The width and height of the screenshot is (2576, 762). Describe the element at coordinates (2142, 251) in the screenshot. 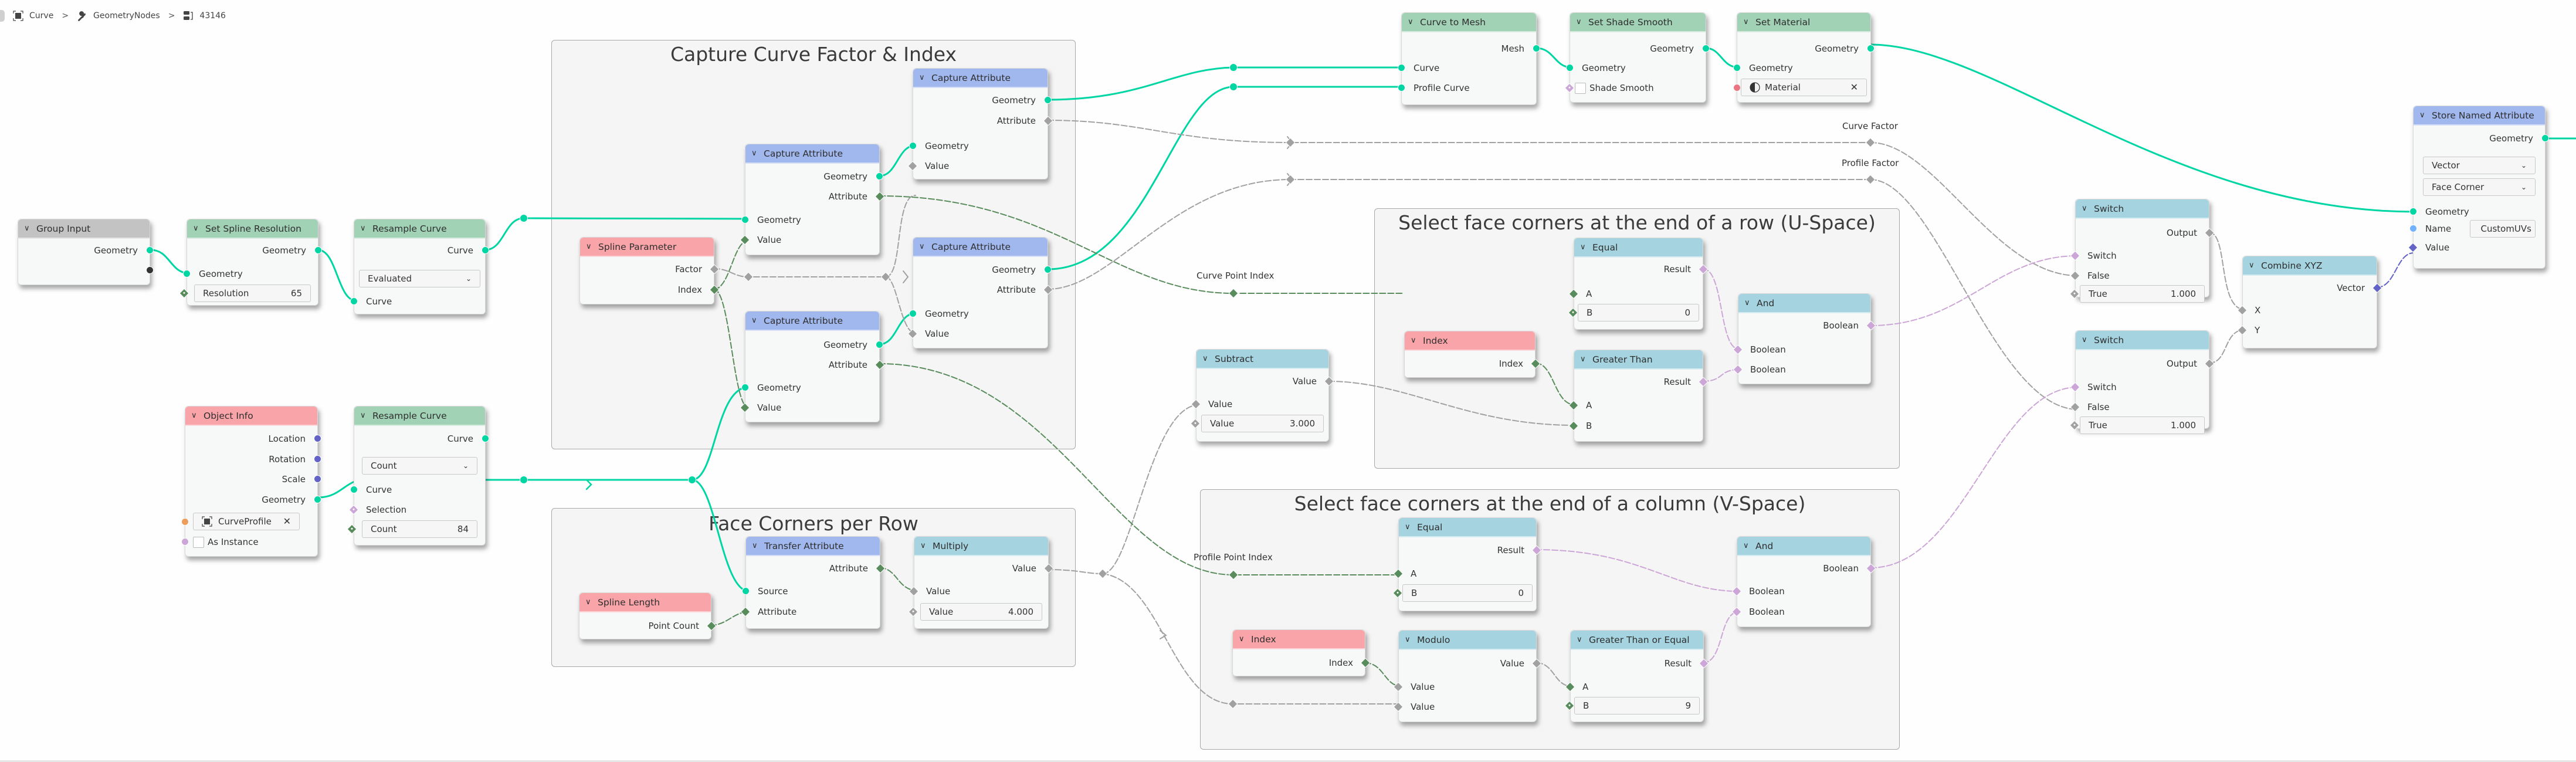

I see `node-switch: ∨ Switch Output Switch False True 1.000` at that location.